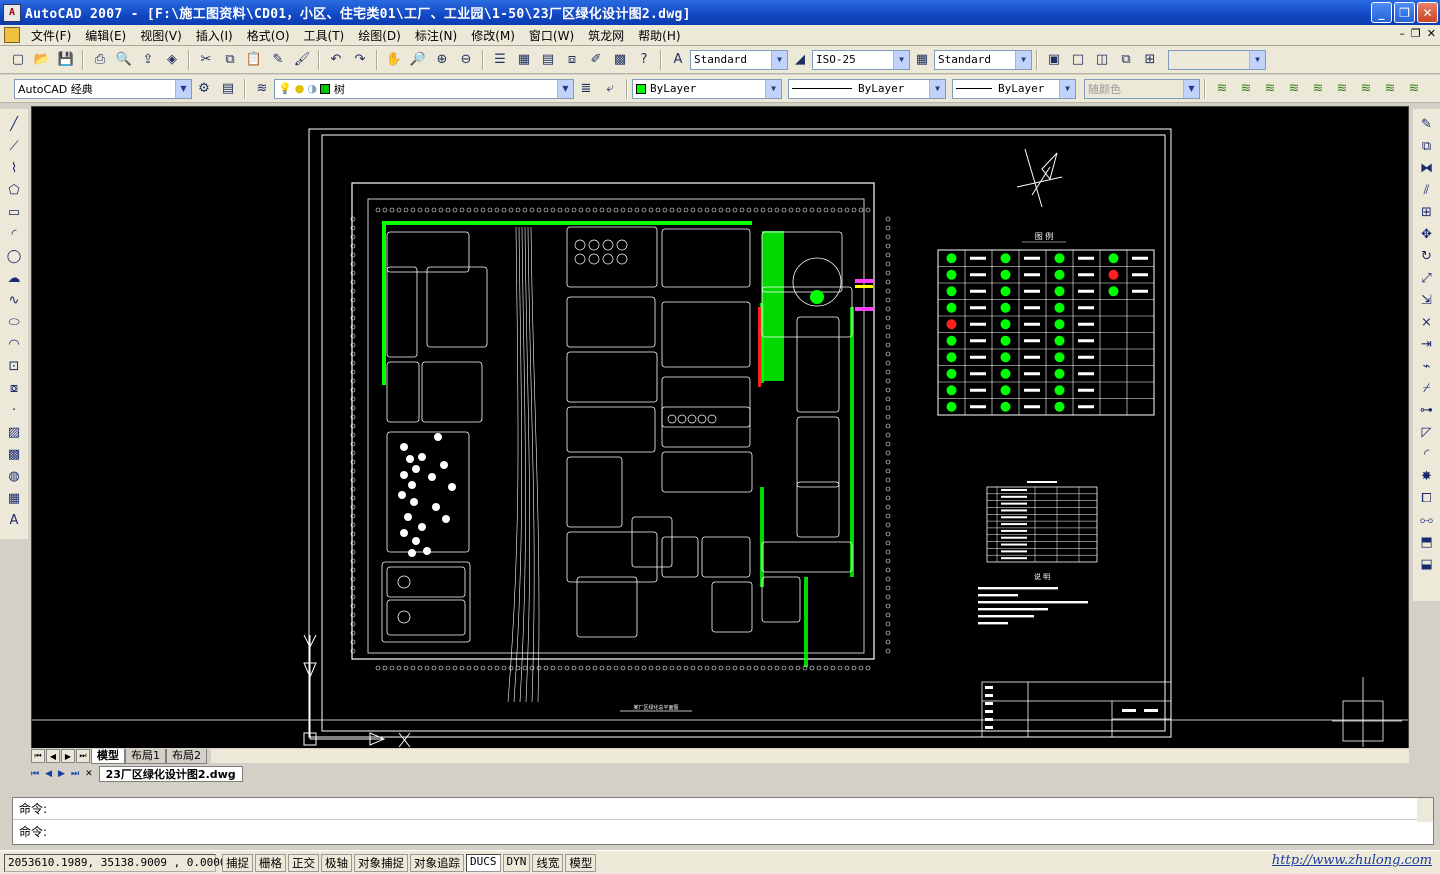 This screenshot has width=1440, height=874. Describe the element at coordinates (100, 60) in the screenshot. I see `plot-icon: ⎙` at that location.